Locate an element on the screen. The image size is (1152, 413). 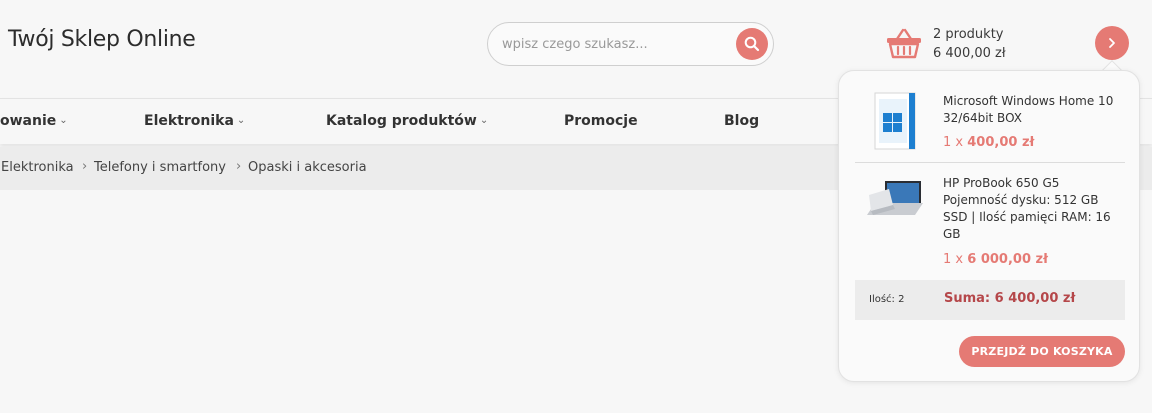
nav-item-katalog: Katalog produktów ⌄ is located at coordinates (407, 121).